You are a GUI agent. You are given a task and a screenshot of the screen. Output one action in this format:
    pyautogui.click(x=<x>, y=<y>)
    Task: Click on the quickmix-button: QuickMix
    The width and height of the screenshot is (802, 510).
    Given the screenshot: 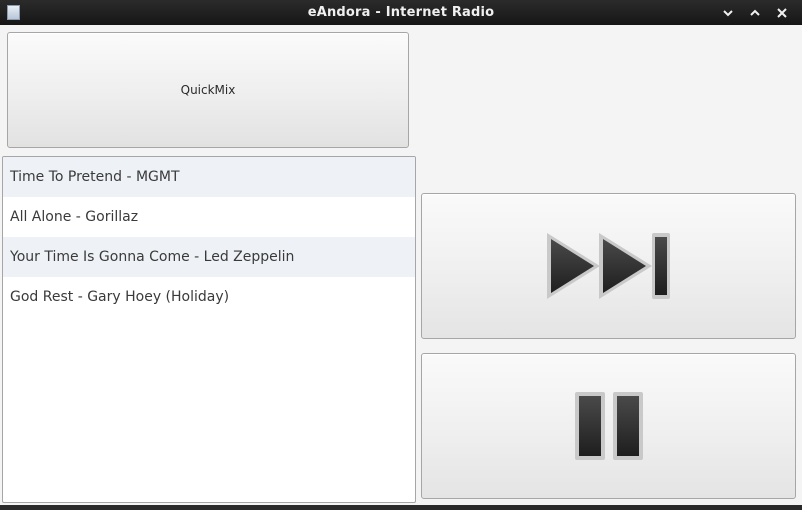 What is the action you would take?
    pyautogui.click(x=208, y=90)
    